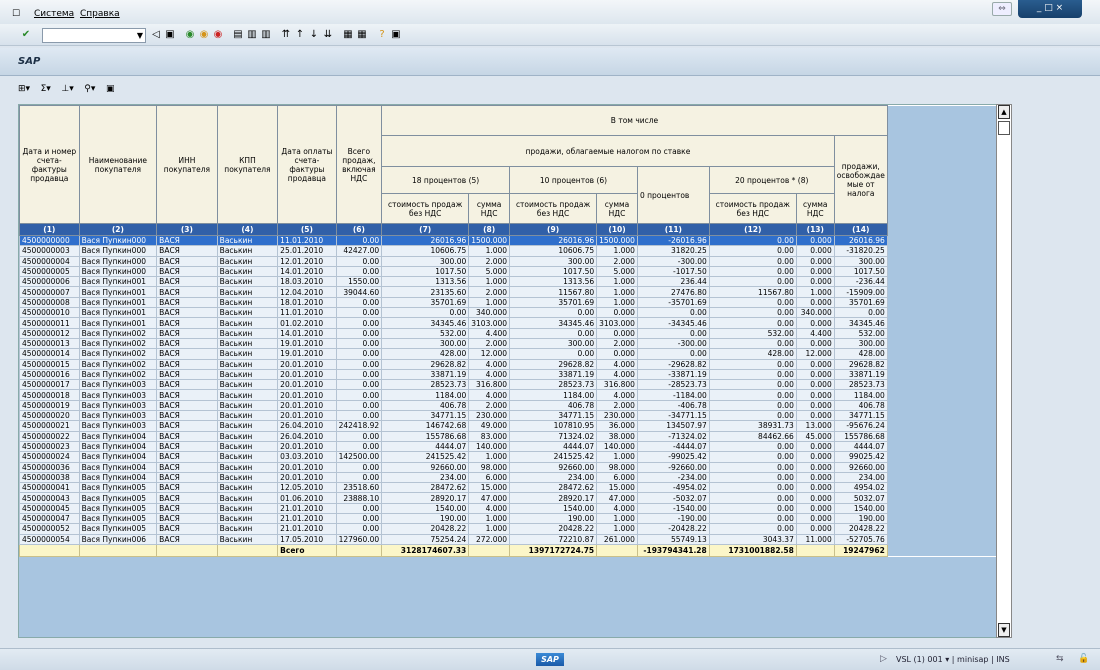  What do you see at coordinates (553, 385) in the screenshot?
I see `table-cell: 28523.73` at bounding box center [553, 385].